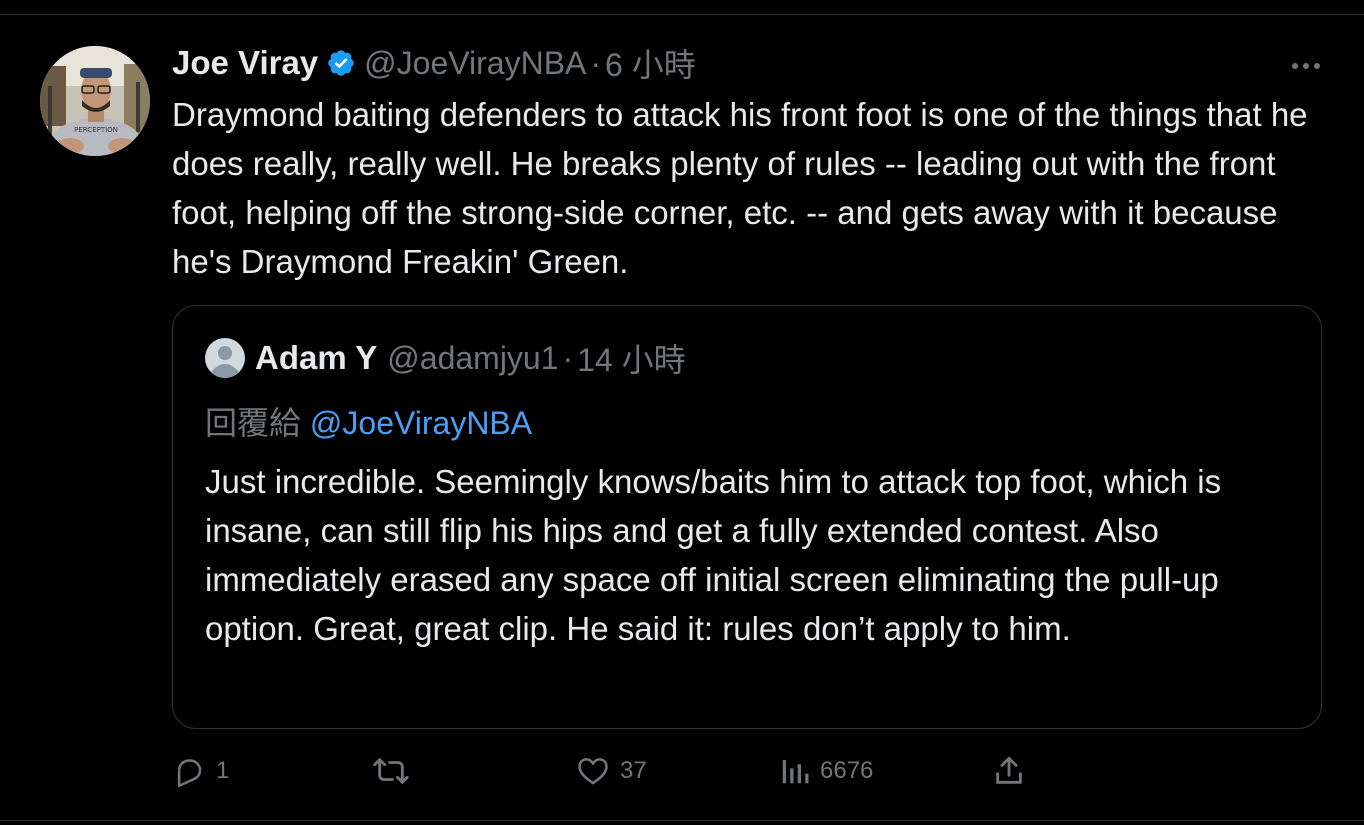 This screenshot has width=1364, height=825. What do you see at coordinates (631, 358) in the screenshot?
I see `quote-timestamp: 14 小時` at bounding box center [631, 358].